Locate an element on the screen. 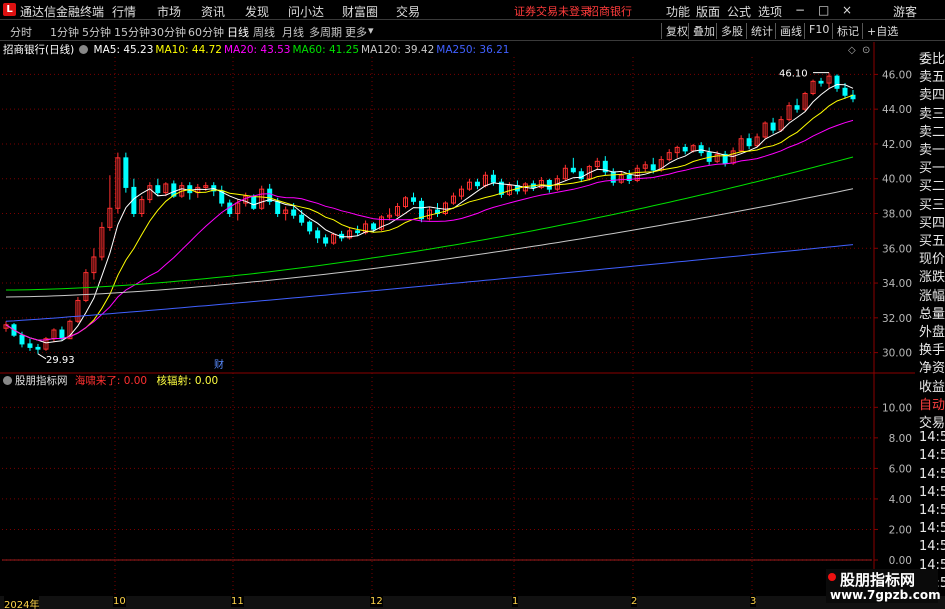  side-panel-item: 涨幅 is located at coordinates (932, 294).